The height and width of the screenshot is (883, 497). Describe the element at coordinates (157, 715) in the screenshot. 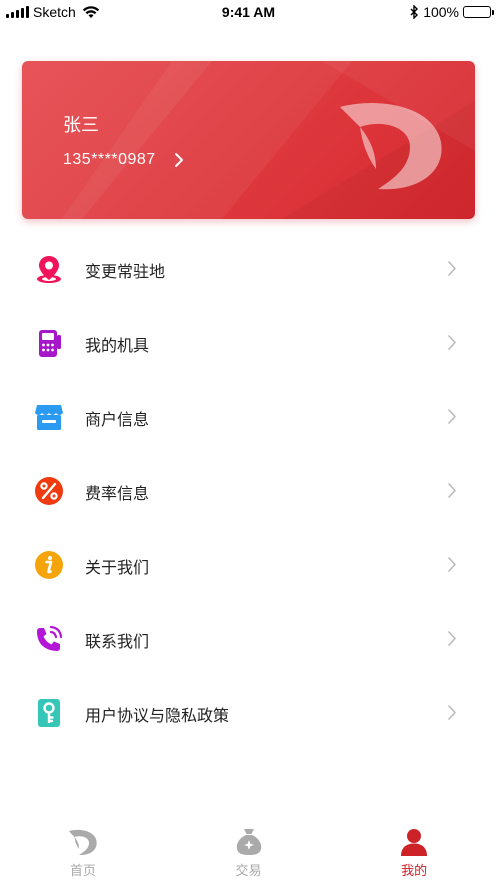

I see `menu-label: 用户协议与隐私政策` at that location.